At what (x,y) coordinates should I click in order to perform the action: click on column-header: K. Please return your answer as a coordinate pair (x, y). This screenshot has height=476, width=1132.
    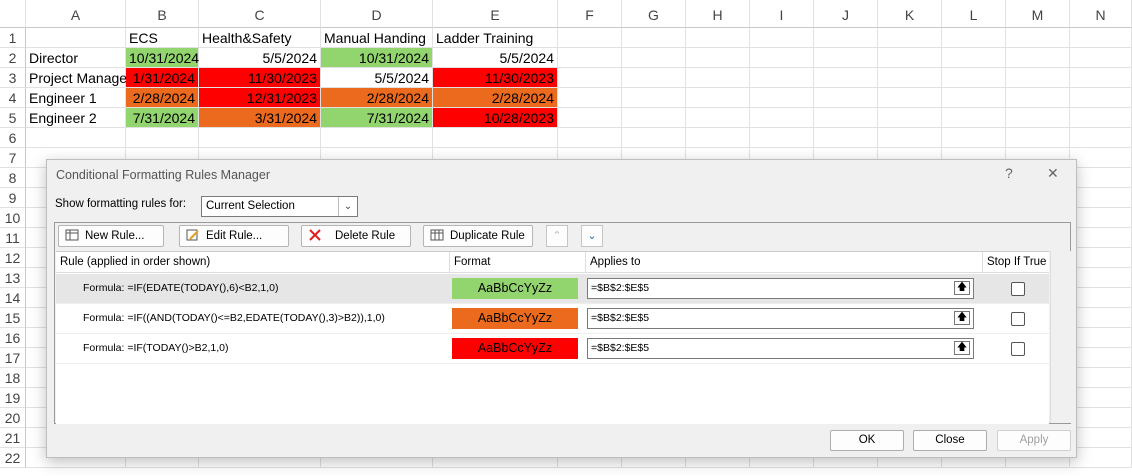
    Looking at the image, I should click on (910, 14).